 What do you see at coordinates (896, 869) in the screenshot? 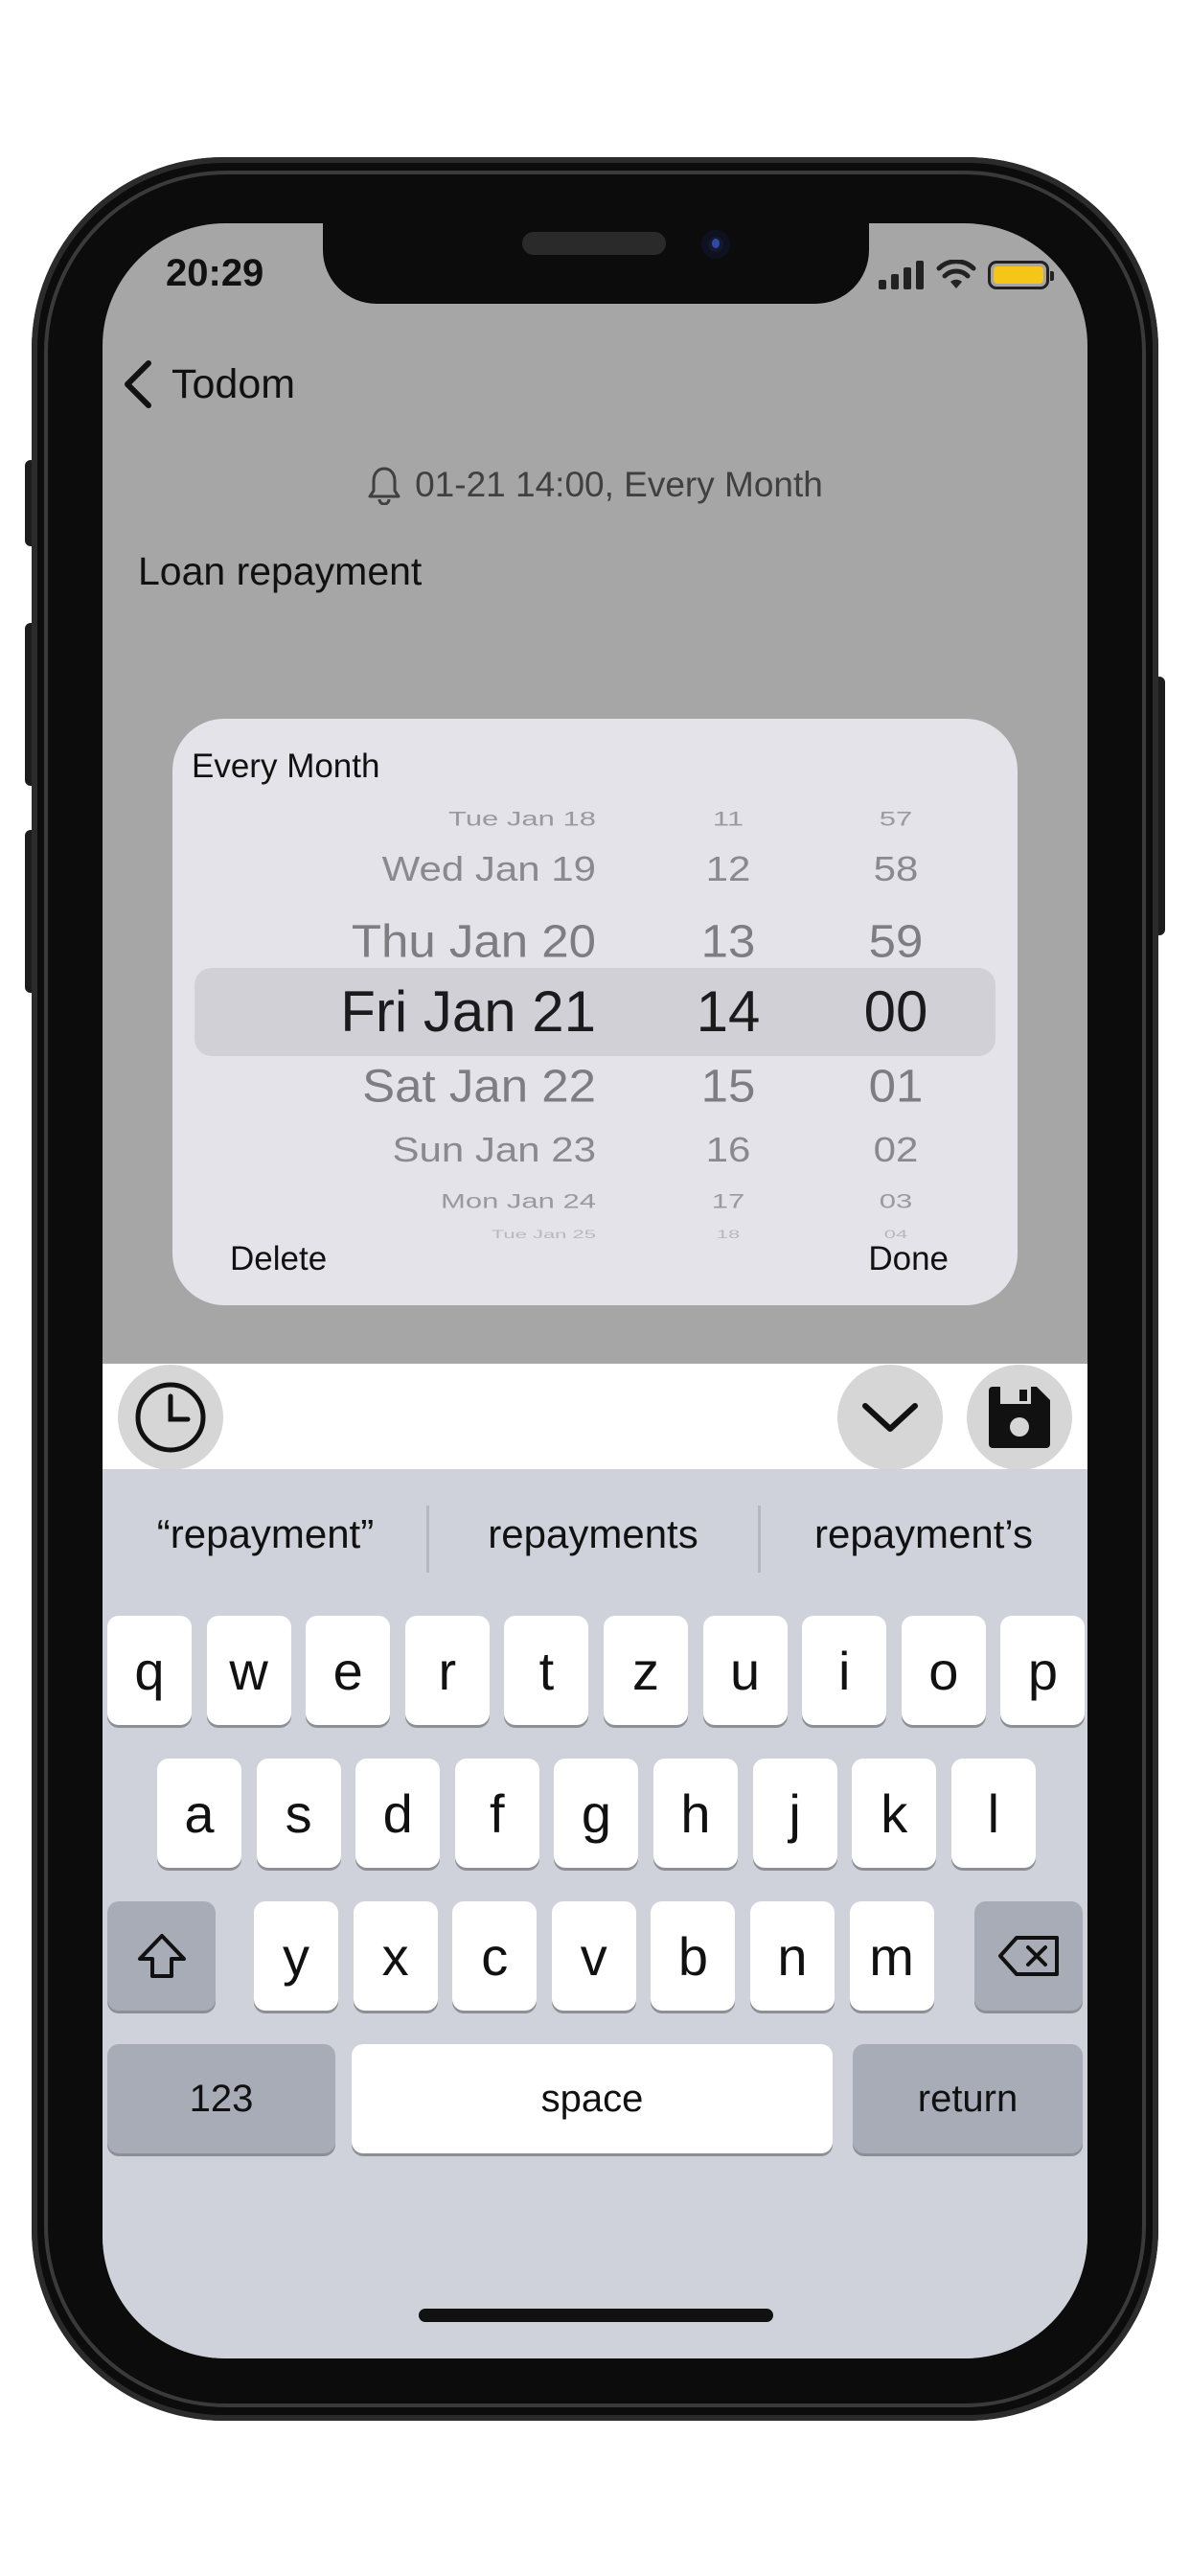
I see `minute-option: 58` at bounding box center [896, 869].